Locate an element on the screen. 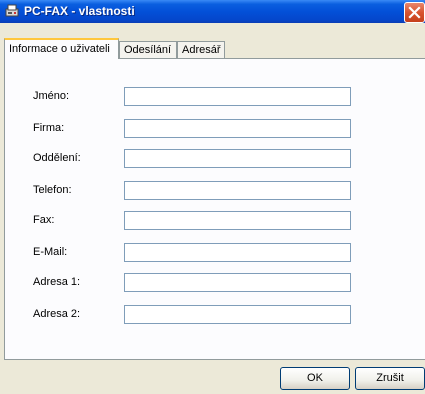  address-2-label: Adresa 2: is located at coordinates (57, 314).